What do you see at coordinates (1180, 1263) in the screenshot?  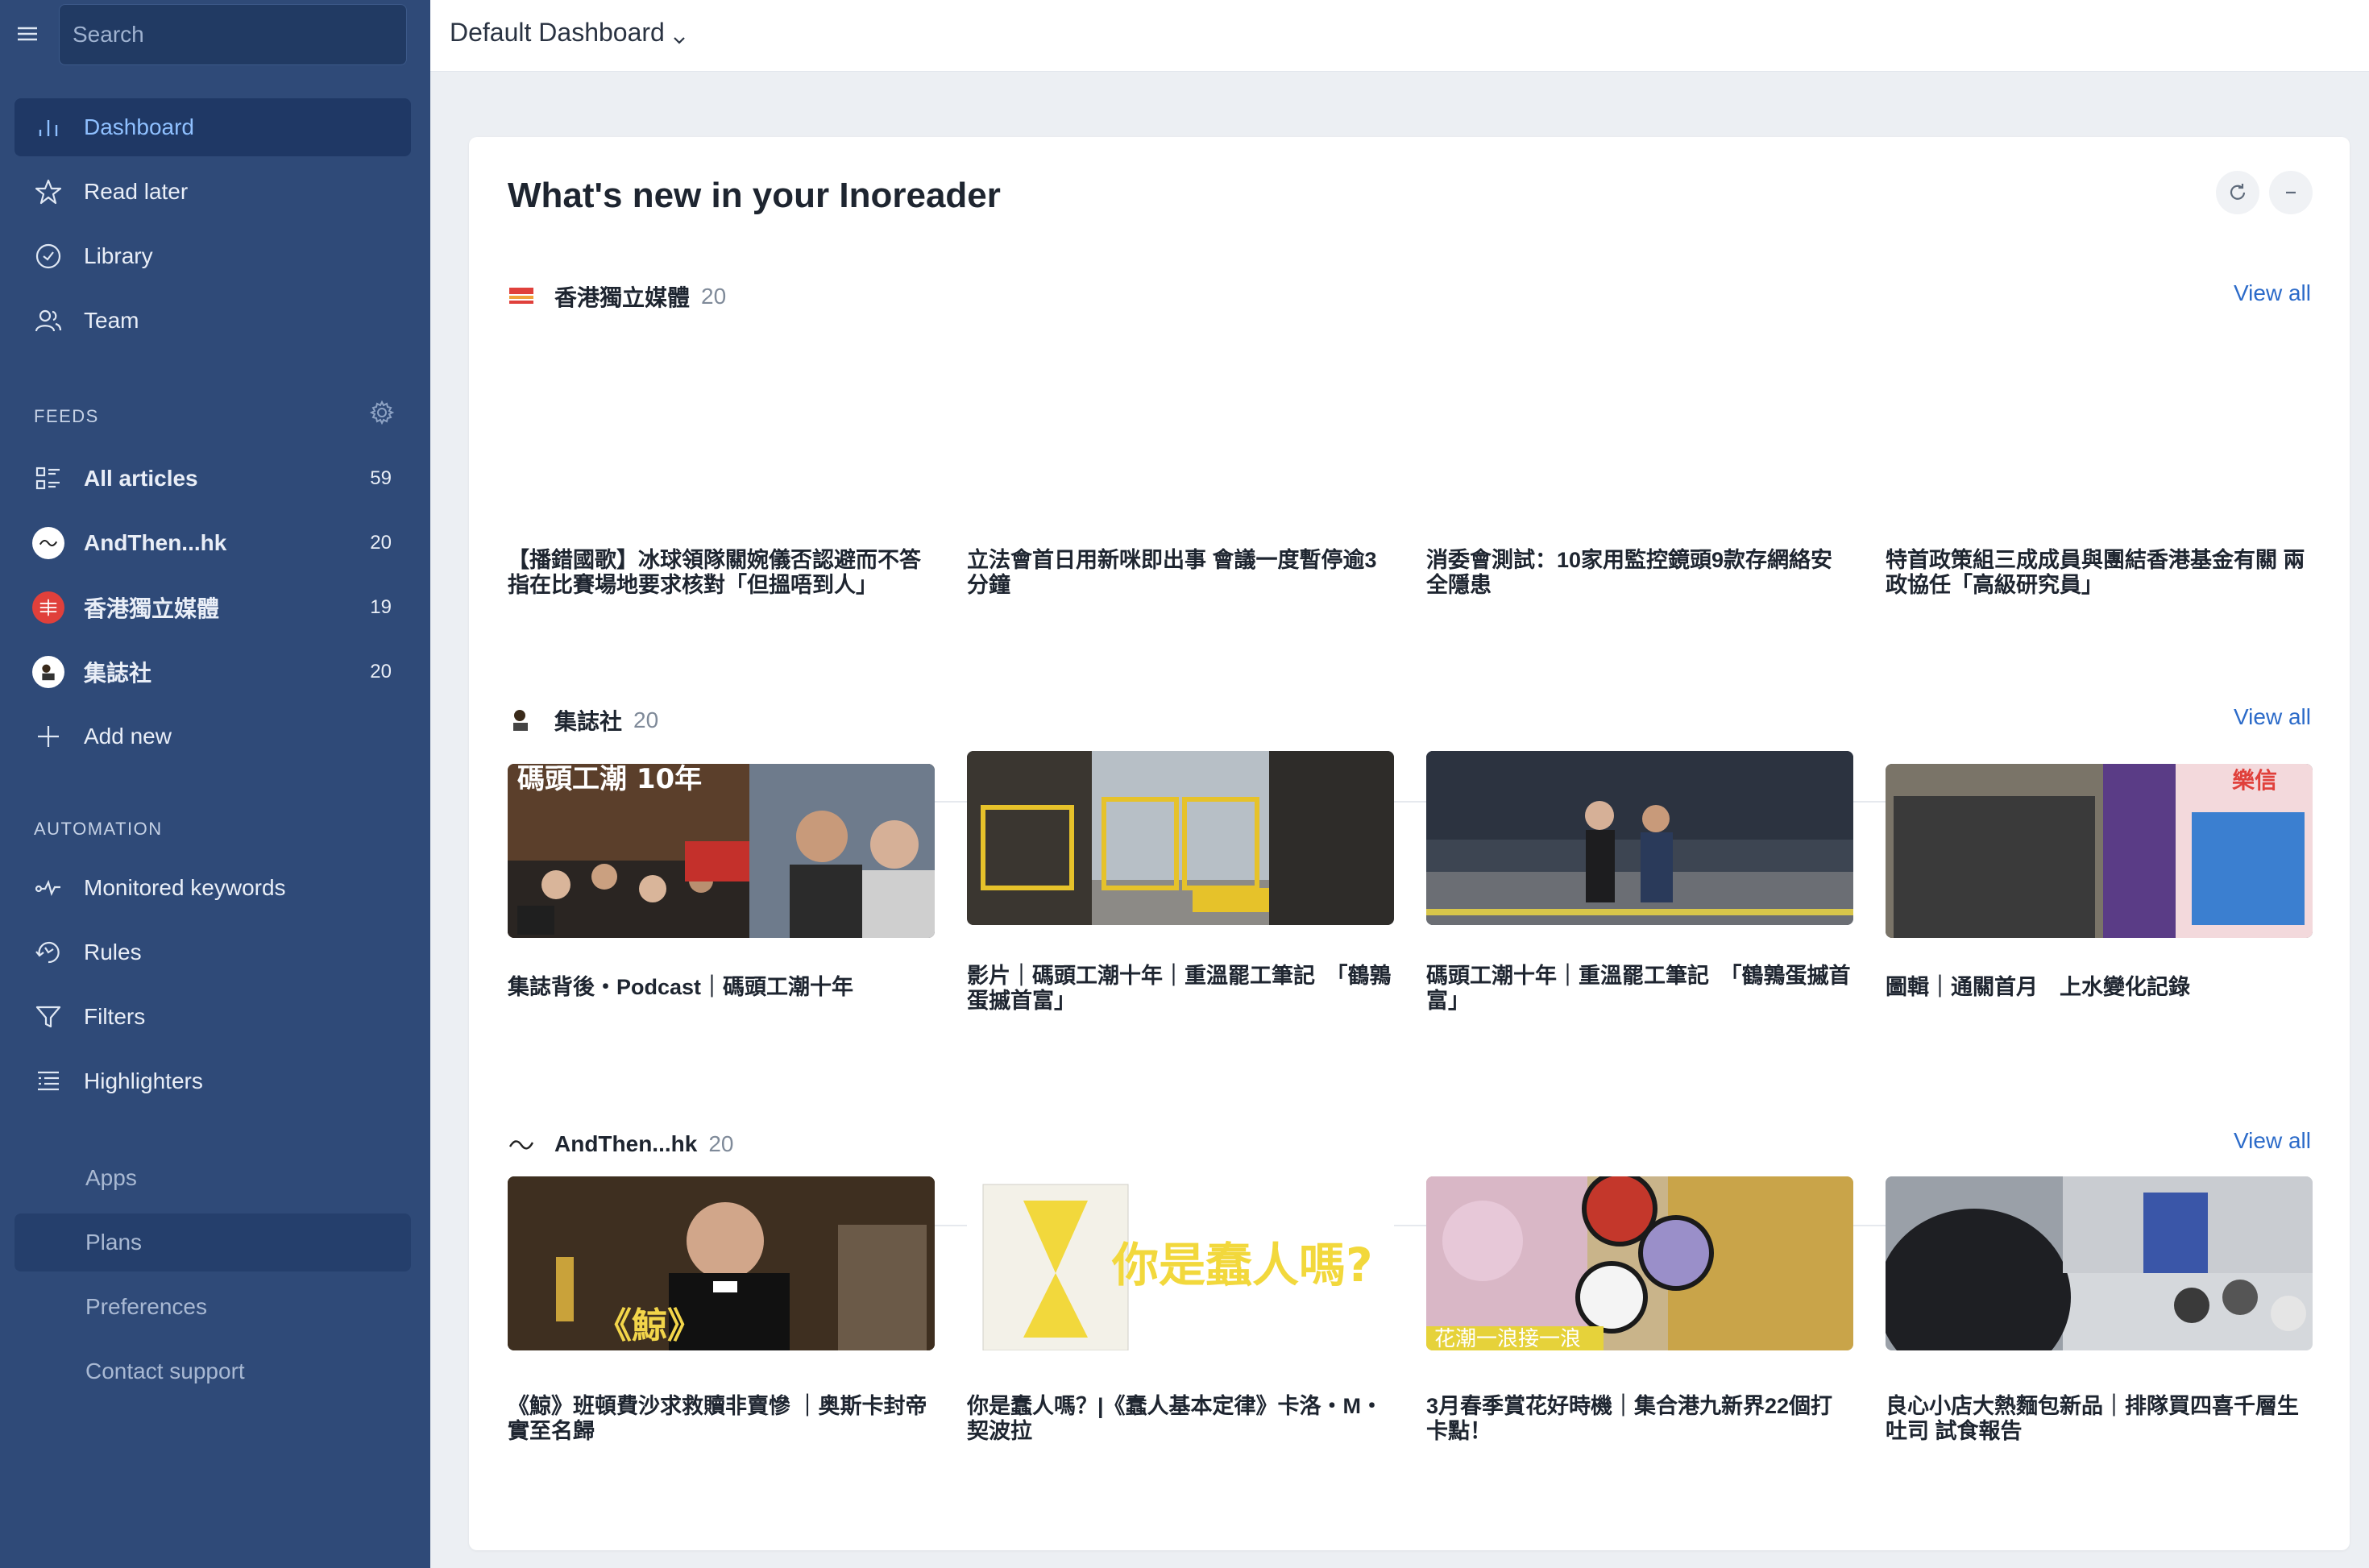 I see `article-thumbnail: 你是蠢人嗎?` at bounding box center [1180, 1263].